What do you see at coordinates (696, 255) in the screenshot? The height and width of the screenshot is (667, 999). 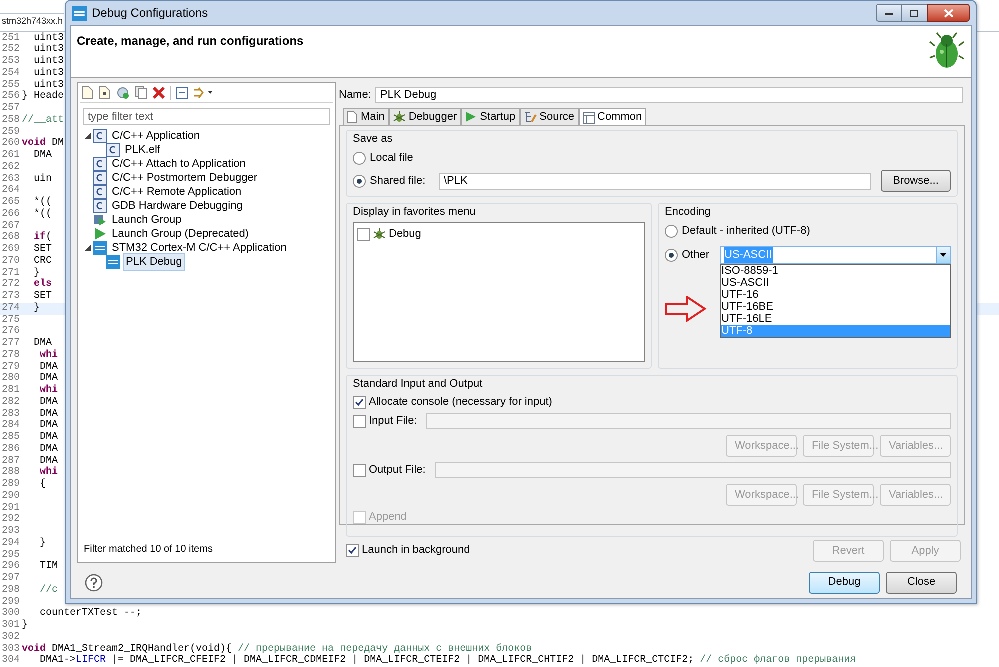 I see `radio-label: Other` at bounding box center [696, 255].